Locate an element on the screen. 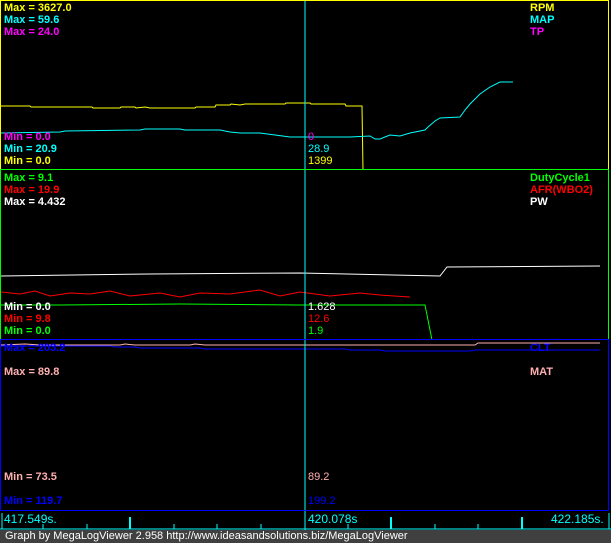 This screenshot has height=543, width=611. mat-label: MAT is located at coordinates (542, 372).